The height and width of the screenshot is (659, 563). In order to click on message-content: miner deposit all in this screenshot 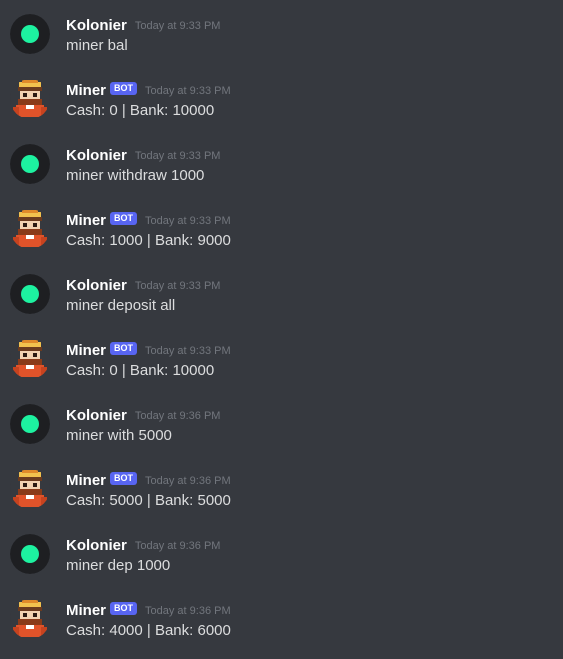, I will do `click(121, 305)`.